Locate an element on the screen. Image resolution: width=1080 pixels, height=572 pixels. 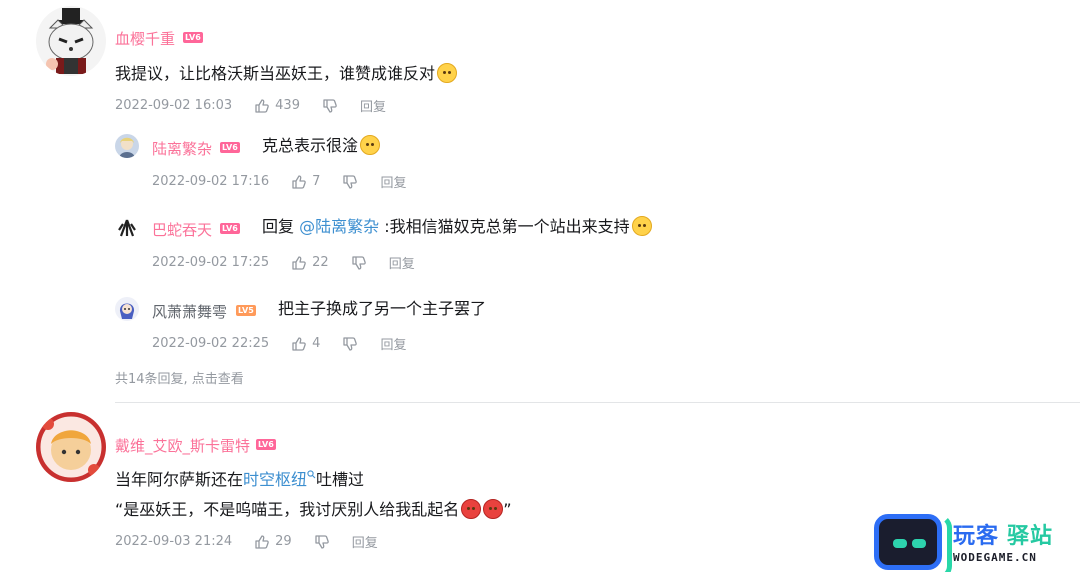
anime-avatar-icon is located at coordinates (127, 309).